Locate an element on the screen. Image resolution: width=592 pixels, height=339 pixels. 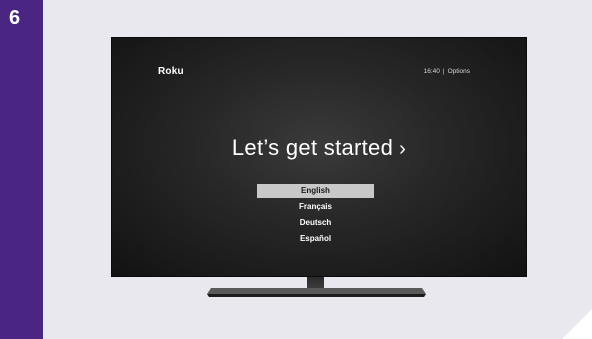
step-number: 6 is located at coordinates (15, 18).